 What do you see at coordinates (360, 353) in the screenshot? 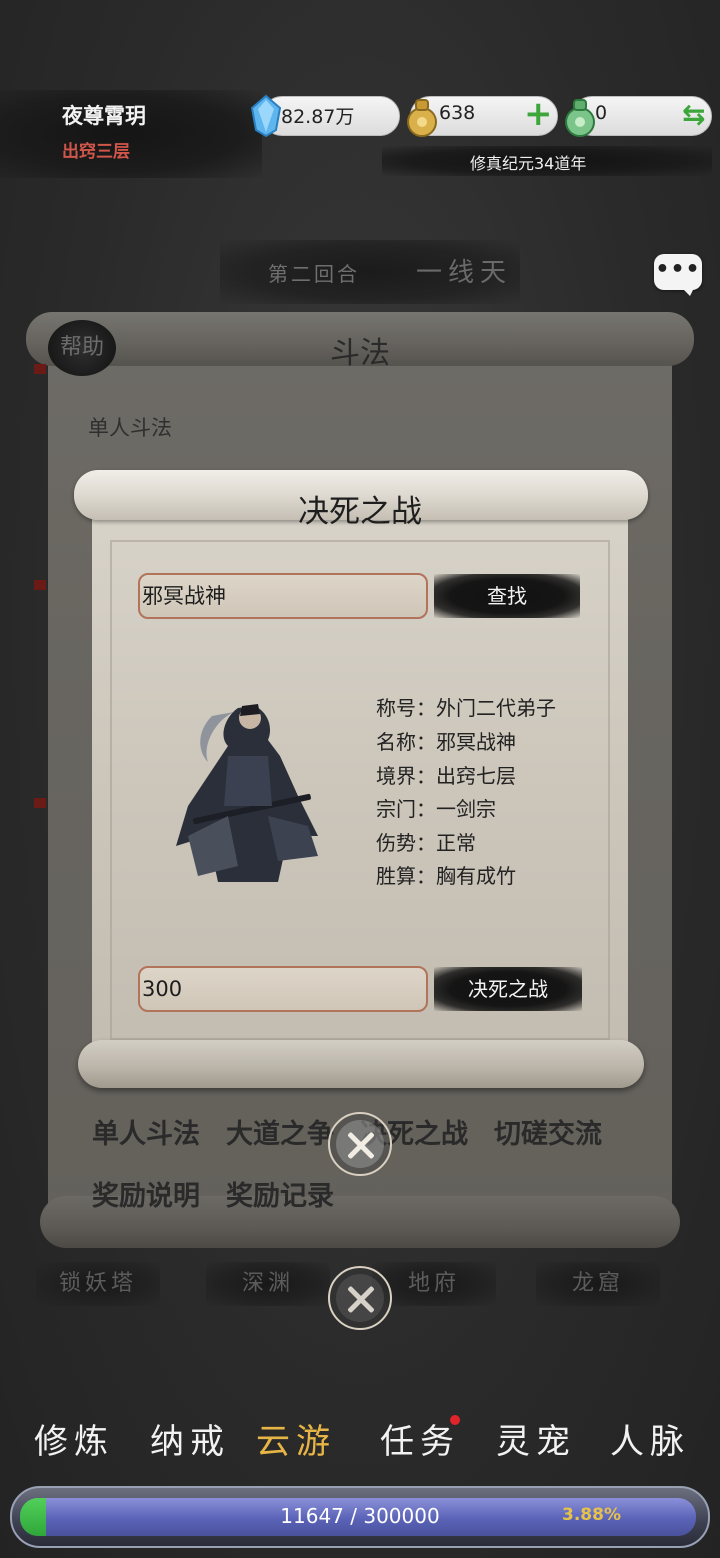
I see `outer-dialog-title: 斗法` at bounding box center [360, 353].